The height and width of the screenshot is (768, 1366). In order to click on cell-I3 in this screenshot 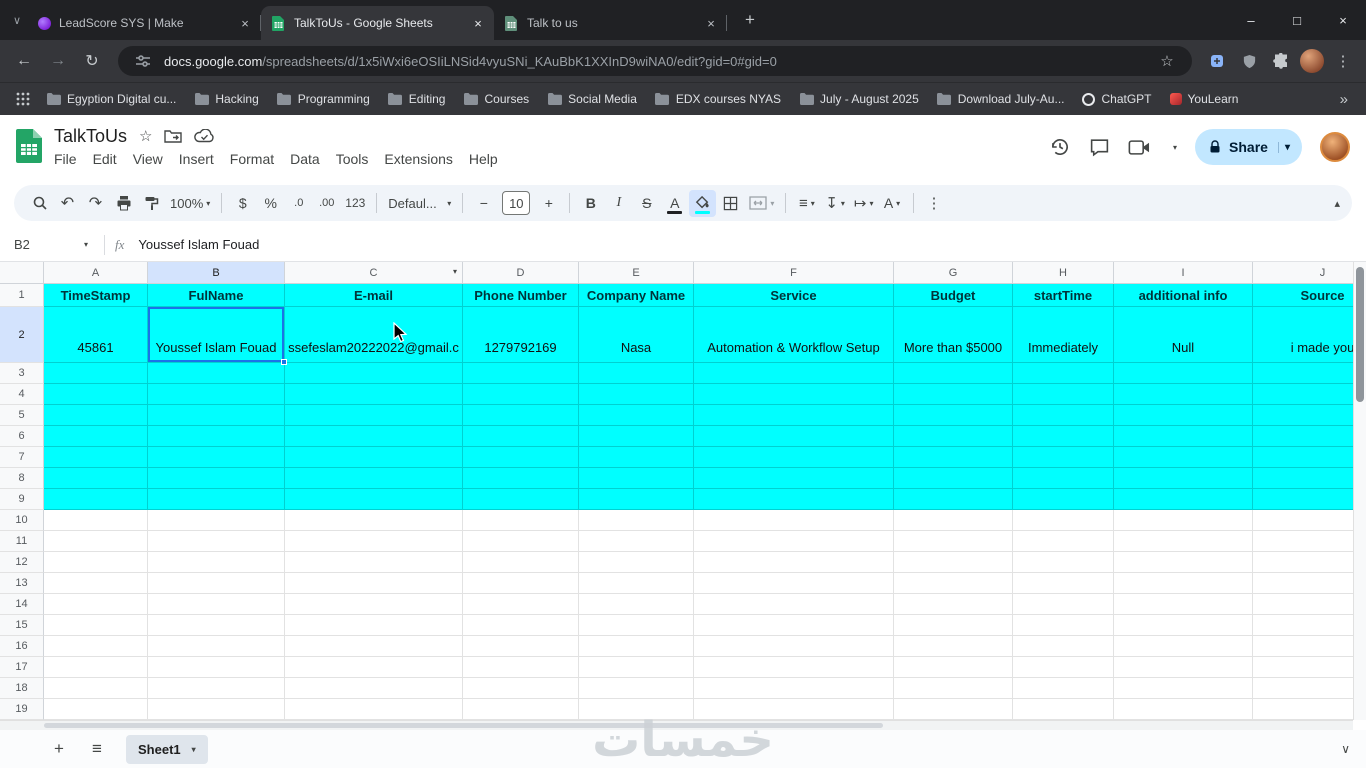, I will do `click(1183, 373)`.